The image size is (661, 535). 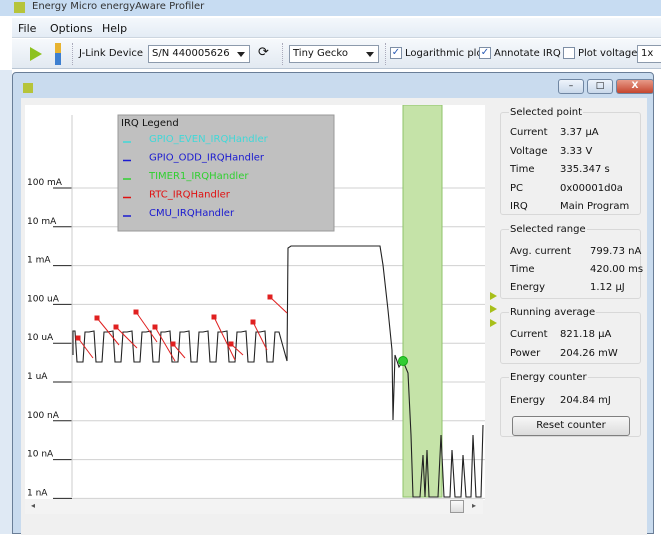 What do you see at coordinates (546, 112) in the screenshot?
I see `panel-title: Selected point` at bounding box center [546, 112].